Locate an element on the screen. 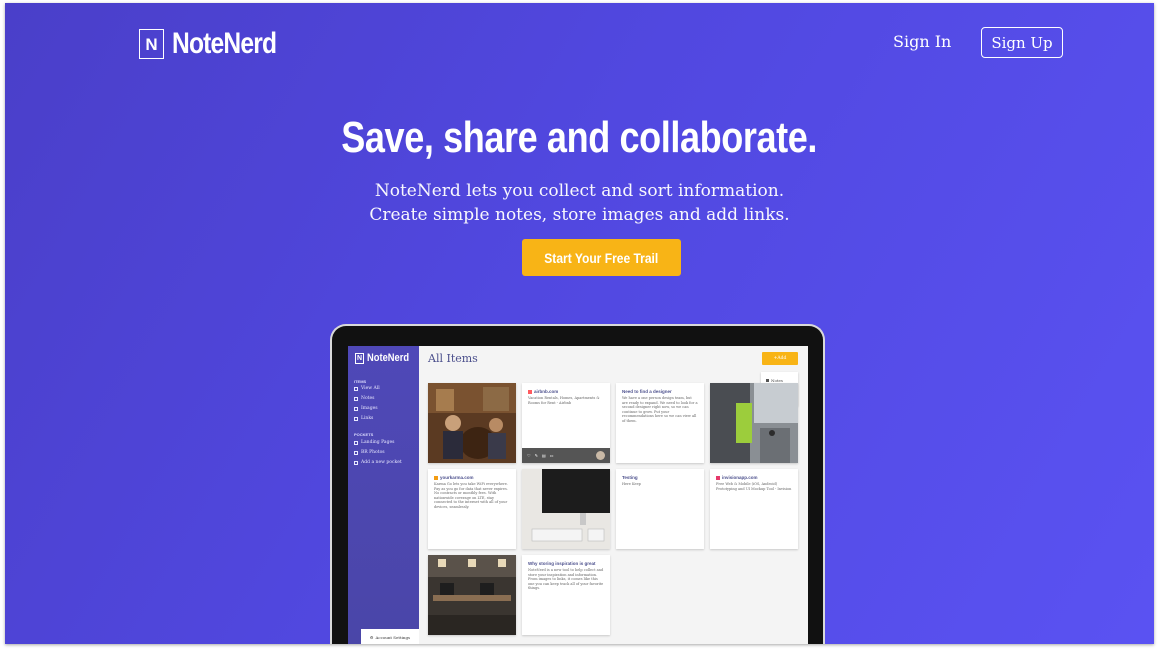 The height and width of the screenshot is (652, 1159). workspace-photo-image is located at coordinates (472, 595).